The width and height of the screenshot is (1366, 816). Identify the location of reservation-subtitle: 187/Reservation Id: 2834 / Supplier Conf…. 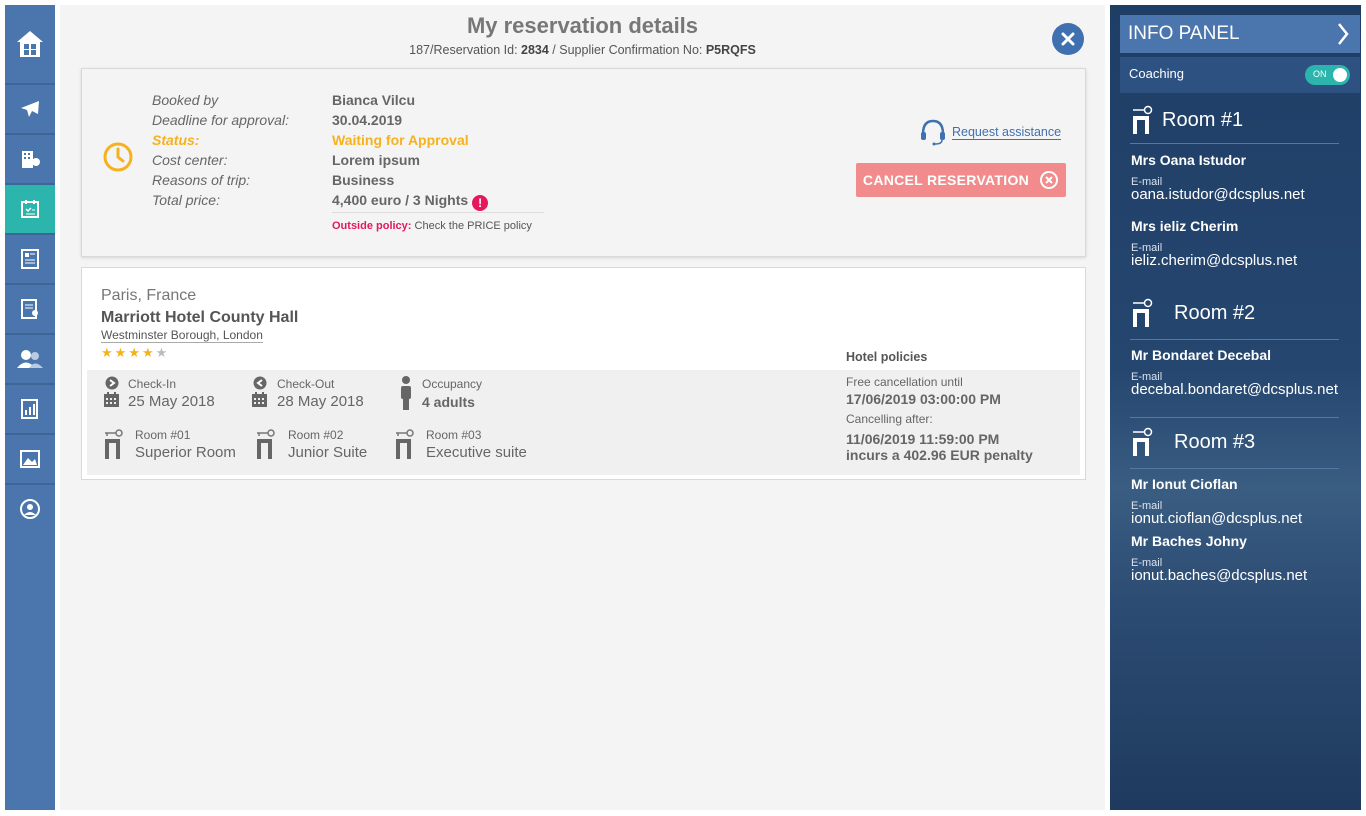
(582, 50).